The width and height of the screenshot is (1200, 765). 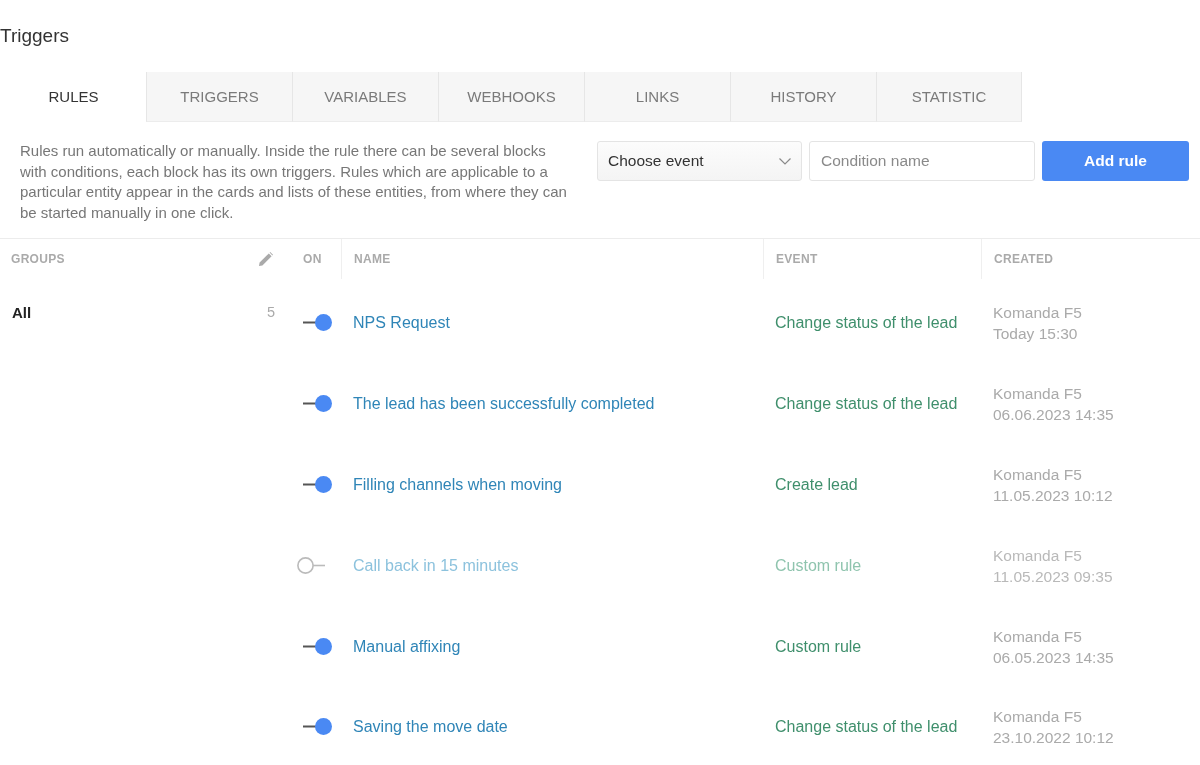 What do you see at coordinates (312, 259) in the screenshot?
I see `column-header: ON` at bounding box center [312, 259].